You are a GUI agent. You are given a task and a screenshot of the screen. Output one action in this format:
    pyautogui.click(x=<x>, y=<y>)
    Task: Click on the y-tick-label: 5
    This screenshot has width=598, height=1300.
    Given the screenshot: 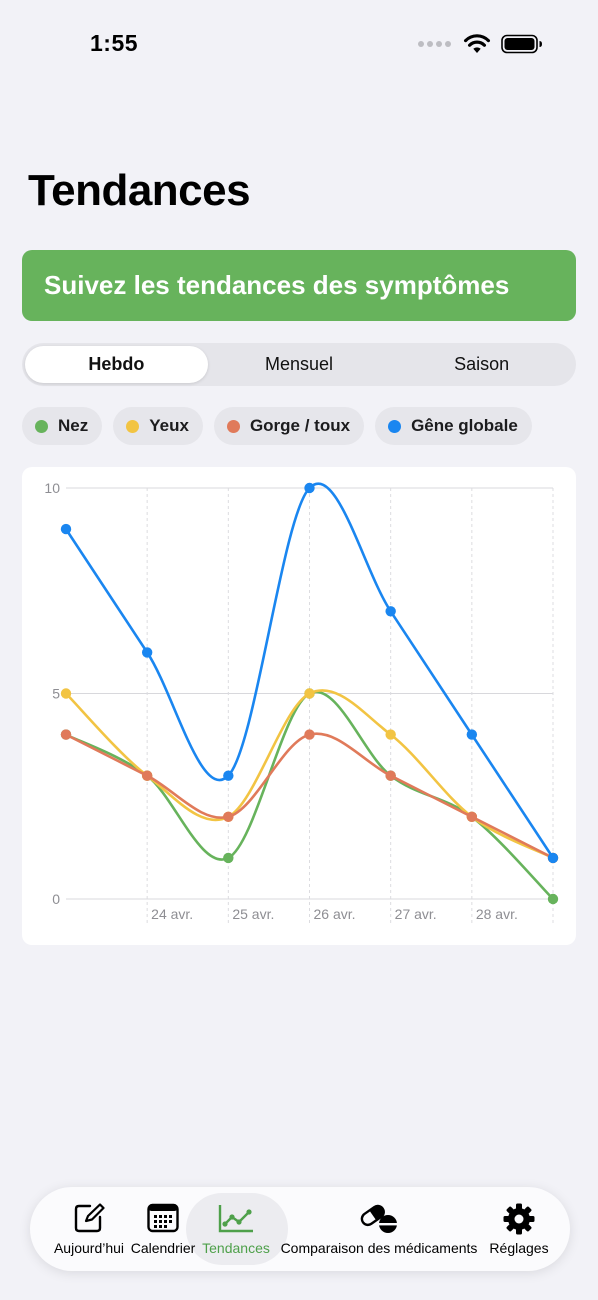 What is the action you would take?
    pyautogui.click(x=56, y=694)
    